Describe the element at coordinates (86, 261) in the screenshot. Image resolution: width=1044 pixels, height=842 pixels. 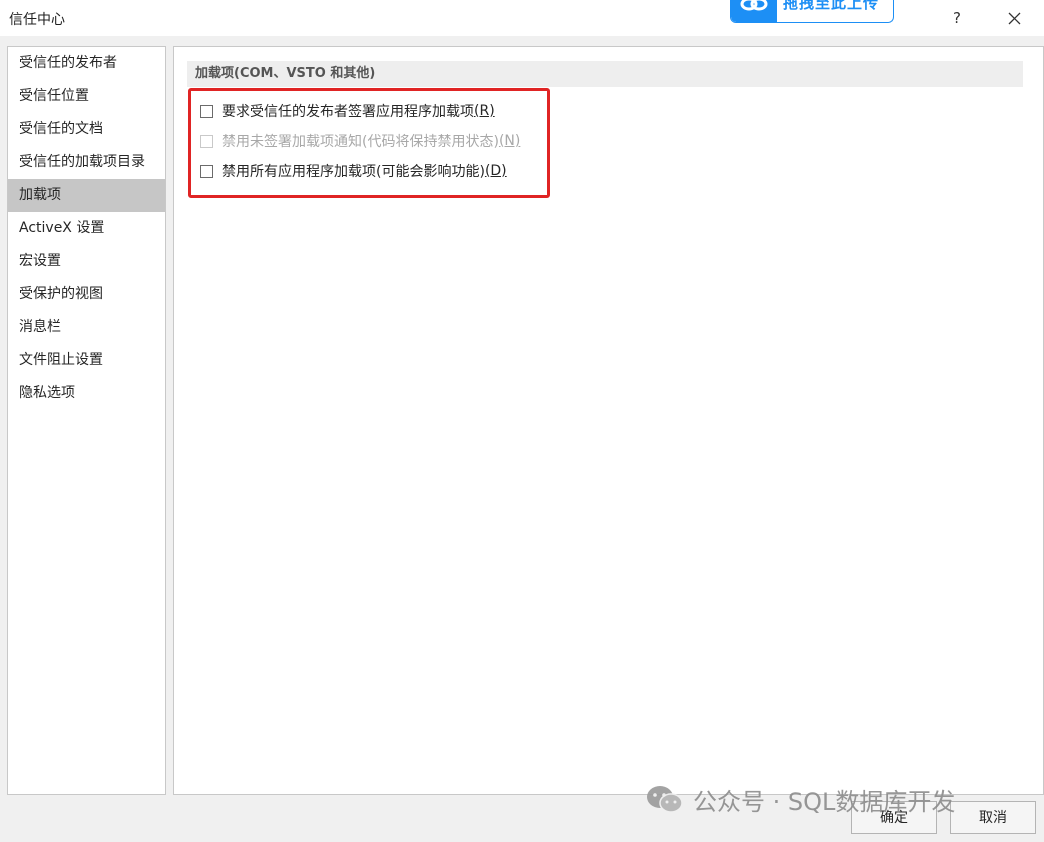
I see `sidebar-item-macro-settings: 宏设置` at that location.